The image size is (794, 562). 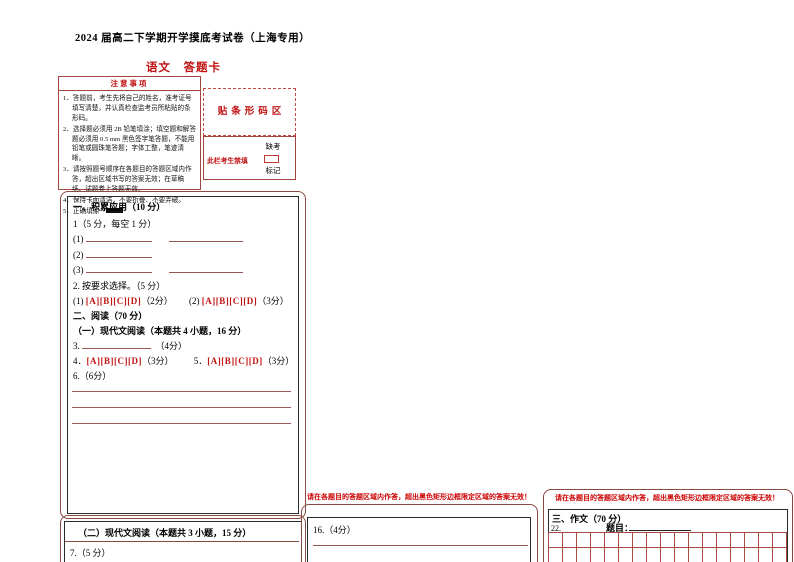 I want to click on q1-item-num: (1), so click(x=78, y=239).